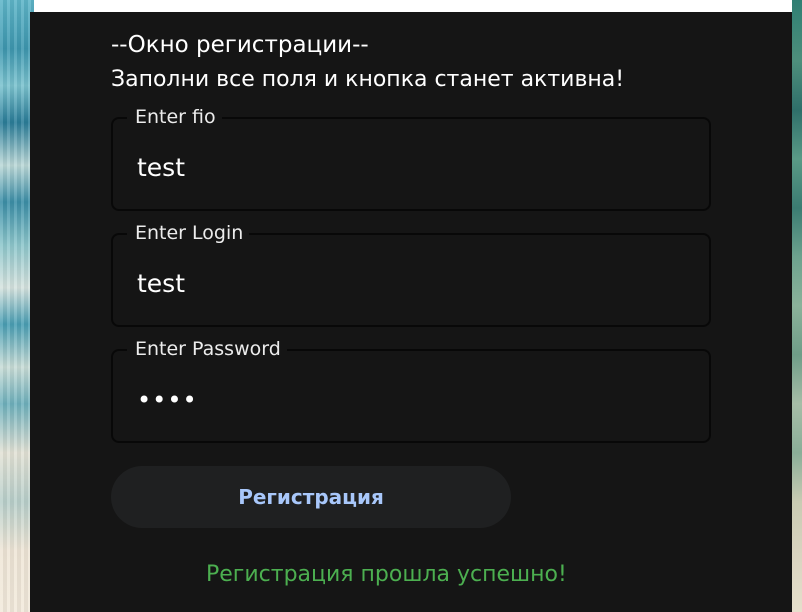 This screenshot has height=612, width=802. Describe the element at coordinates (161, 167) in the screenshot. I see `fio-field-value: test` at that location.